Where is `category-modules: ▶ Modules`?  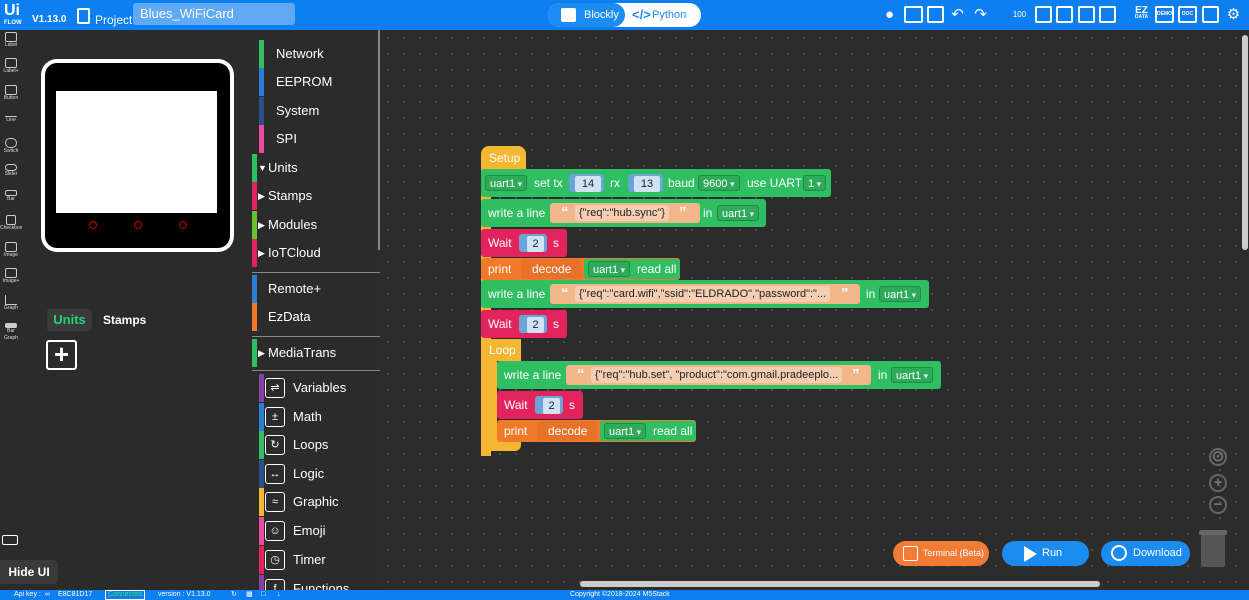
category-modules: ▶ Modules is located at coordinates (316, 225).